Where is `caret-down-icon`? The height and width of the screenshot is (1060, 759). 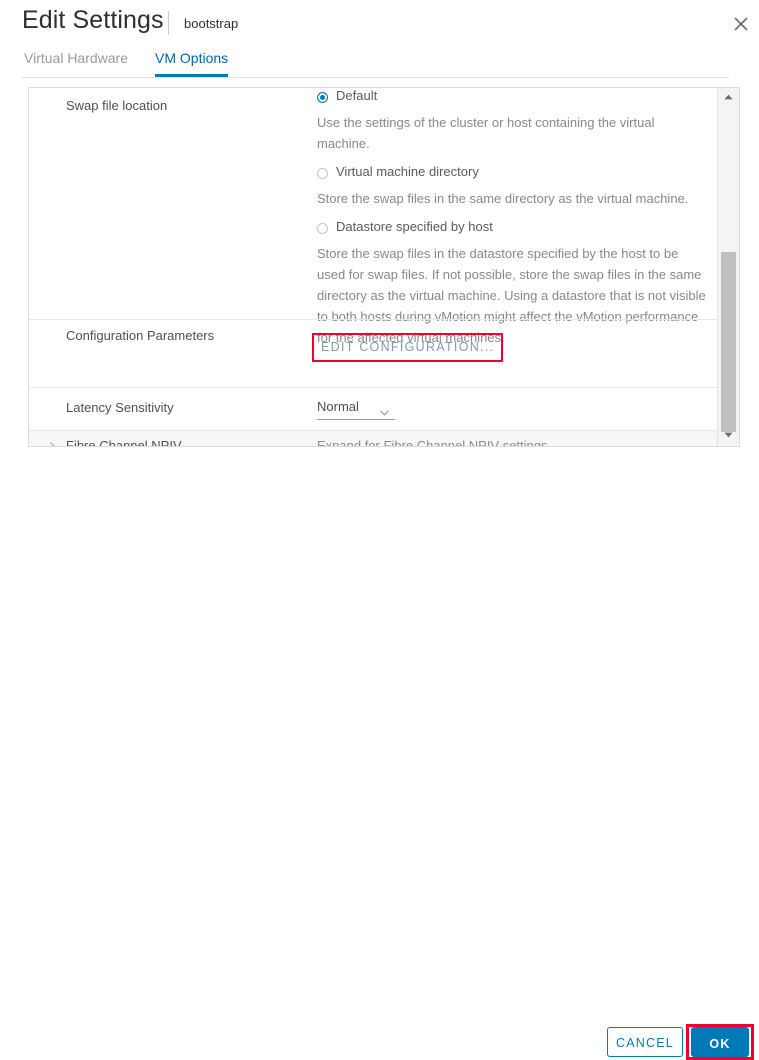
caret-down-icon is located at coordinates (728, 436).